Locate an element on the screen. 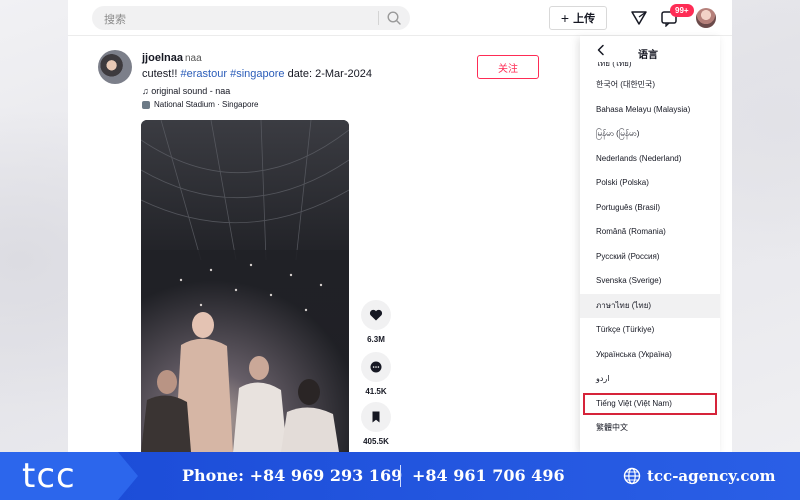 The width and height of the screenshot is (800, 500). send-icon is located at coordinates (639, 18).